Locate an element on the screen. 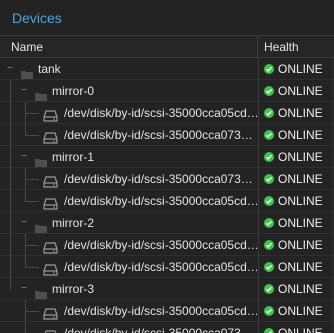 The image size is (334, 333). pool-name: tank is located at coordinates (49, 69).